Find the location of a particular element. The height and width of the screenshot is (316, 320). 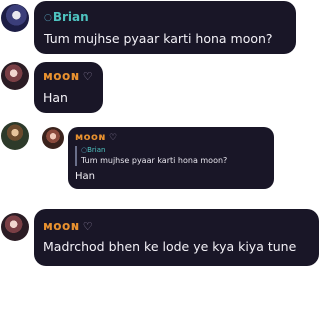

reply-text: Tum mujhse pyaar karti hona moon? is located at coordinates (154, 160).